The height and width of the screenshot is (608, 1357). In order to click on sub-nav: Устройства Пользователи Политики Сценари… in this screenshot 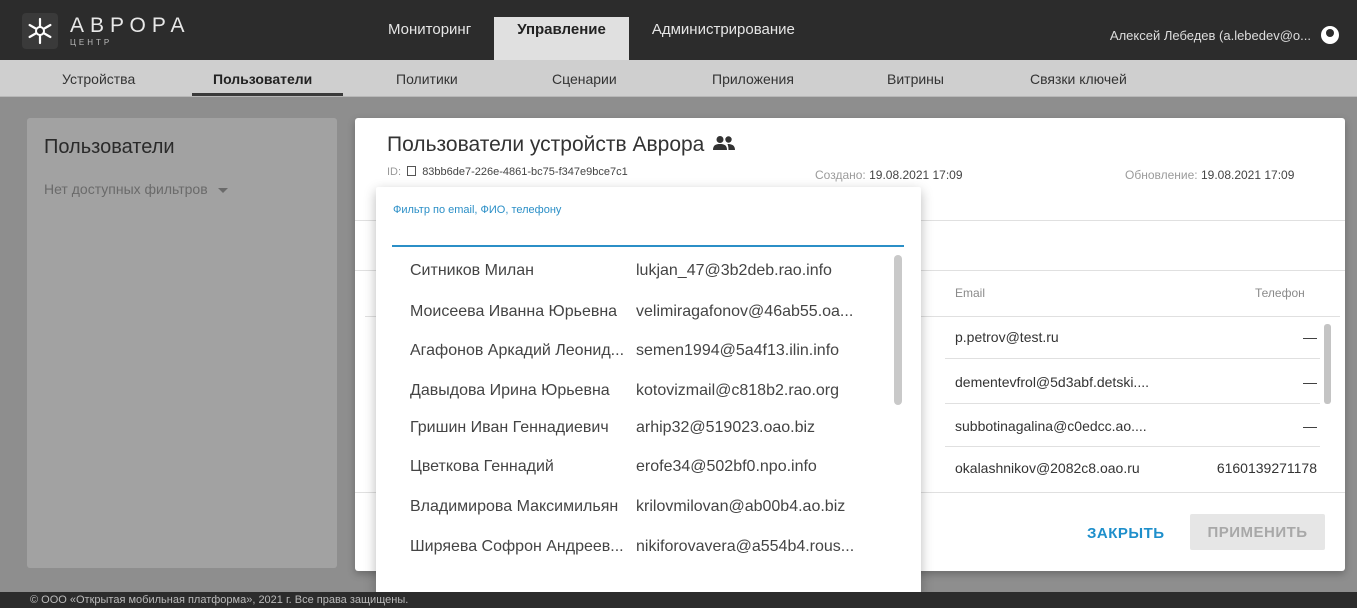, I will do `click(678, 78)`.